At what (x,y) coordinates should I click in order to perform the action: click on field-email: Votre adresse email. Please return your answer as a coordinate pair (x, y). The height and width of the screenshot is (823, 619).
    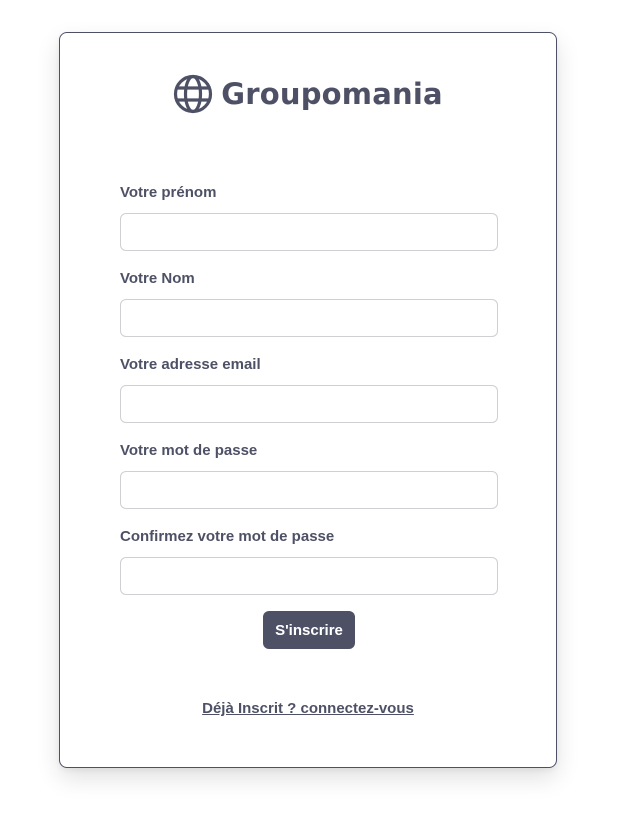
    Looking at the image, I should click on (309, 389).